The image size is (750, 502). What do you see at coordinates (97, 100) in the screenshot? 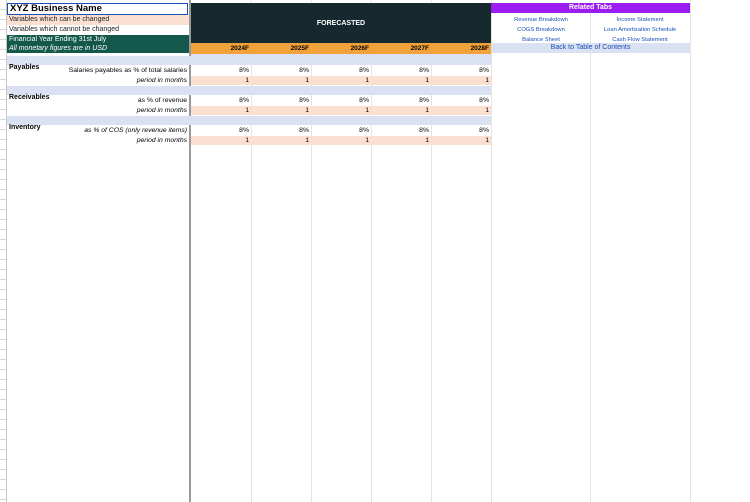
I see `row-label: as % of revenue` at bounding box center [97, 100].